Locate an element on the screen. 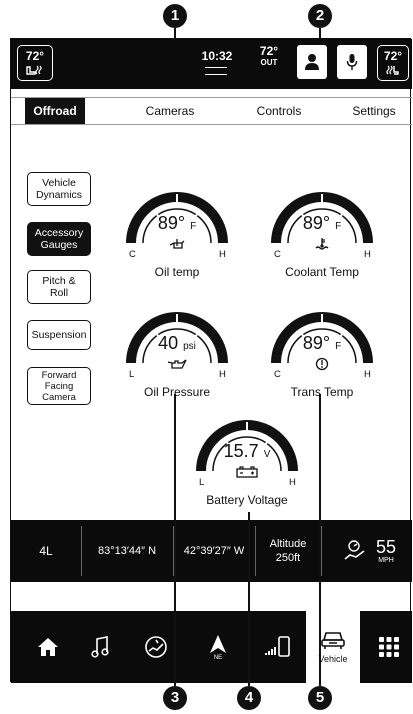  speed-unit: MPH is located at coordinates (386, 560).